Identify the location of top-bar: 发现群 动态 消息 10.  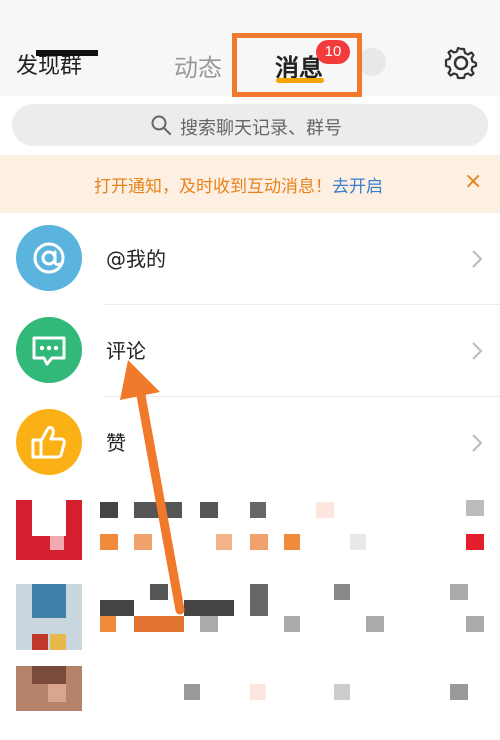
(250, 48).